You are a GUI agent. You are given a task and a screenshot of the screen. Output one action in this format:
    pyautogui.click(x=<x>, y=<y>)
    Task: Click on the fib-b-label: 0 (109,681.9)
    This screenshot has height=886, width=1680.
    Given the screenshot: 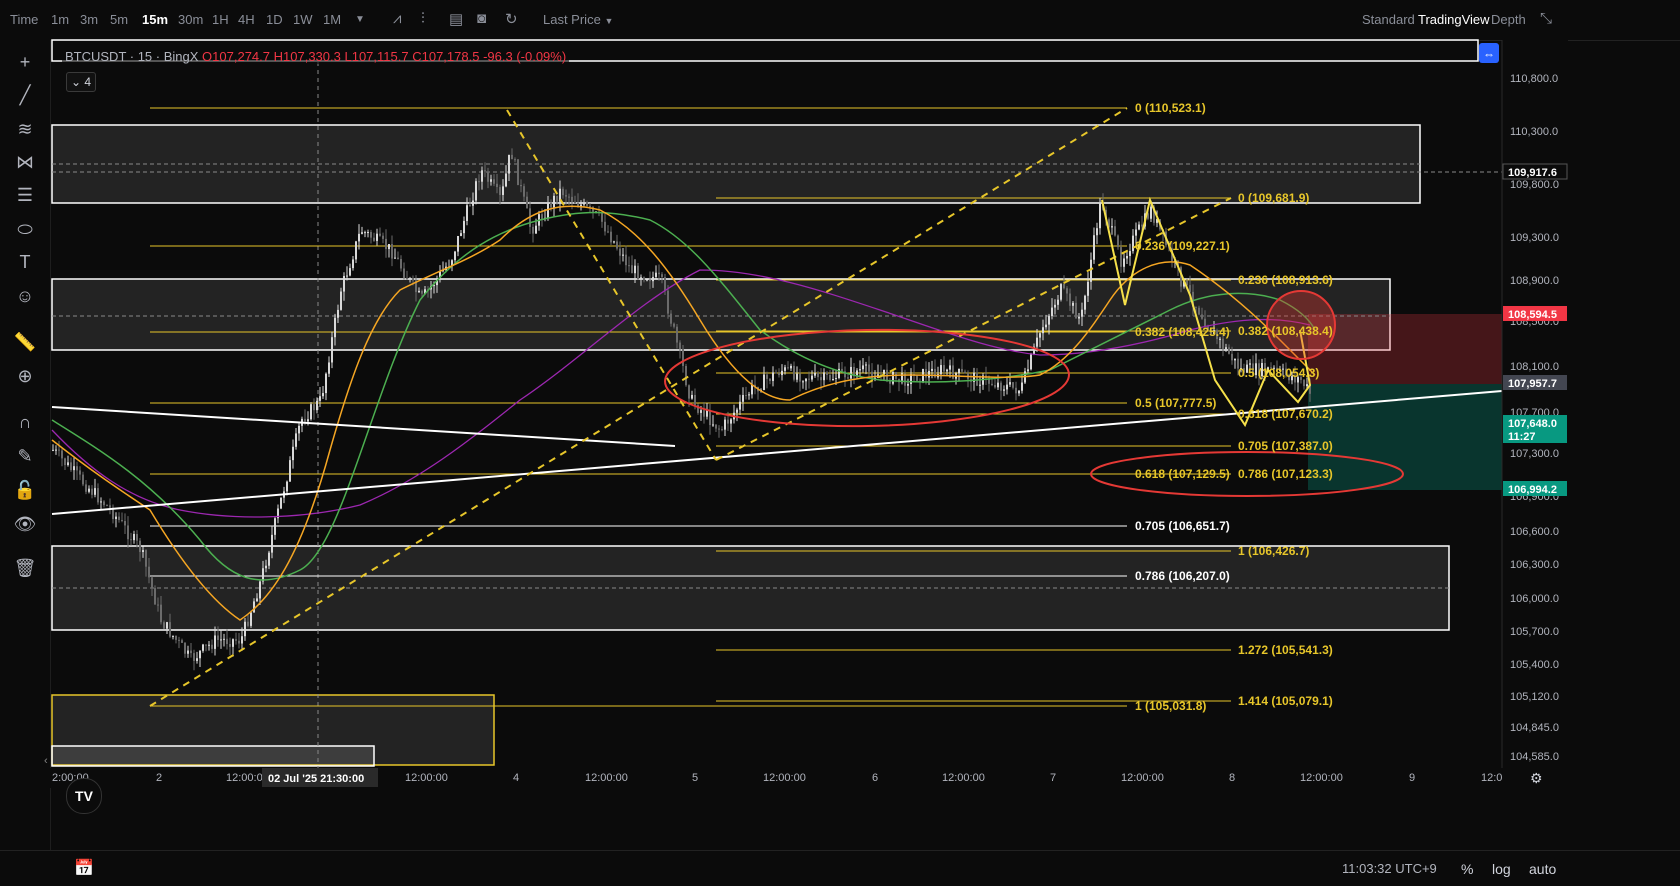 What is the action you would take?
    pyautogui.click(x=1273, y=198)
    